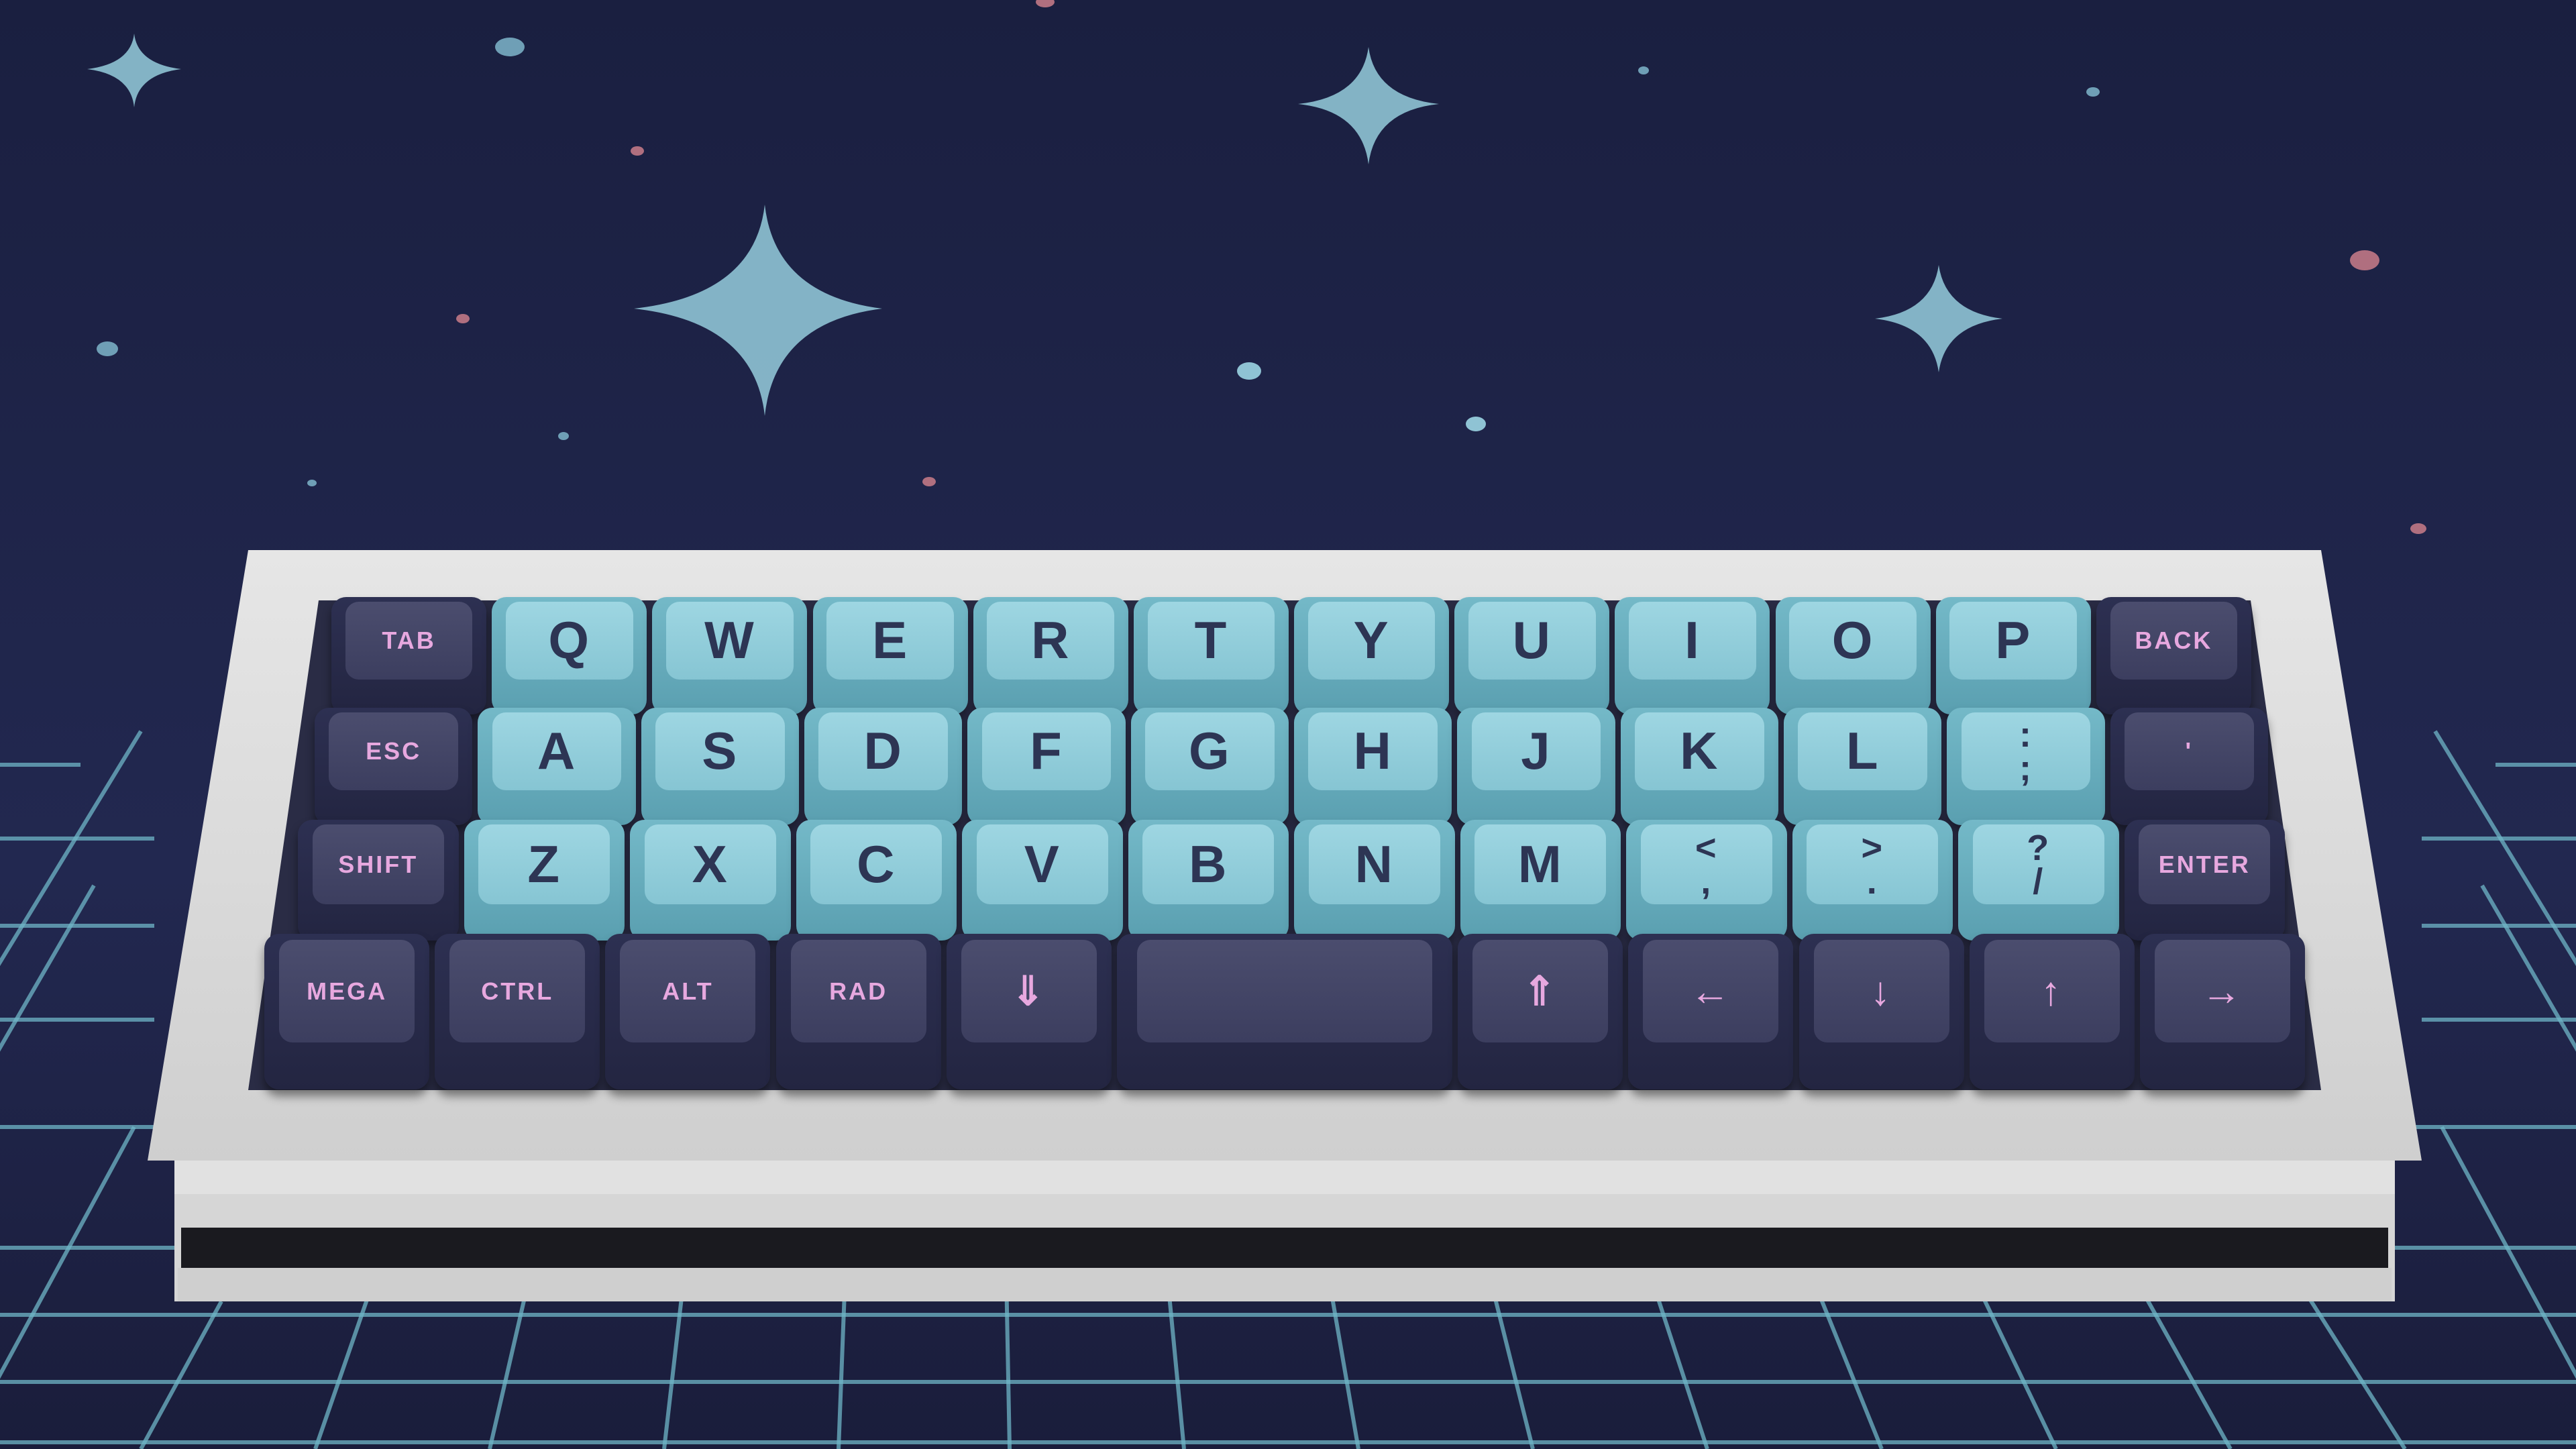  I want to click on key-U: U, so click(1532, 655).